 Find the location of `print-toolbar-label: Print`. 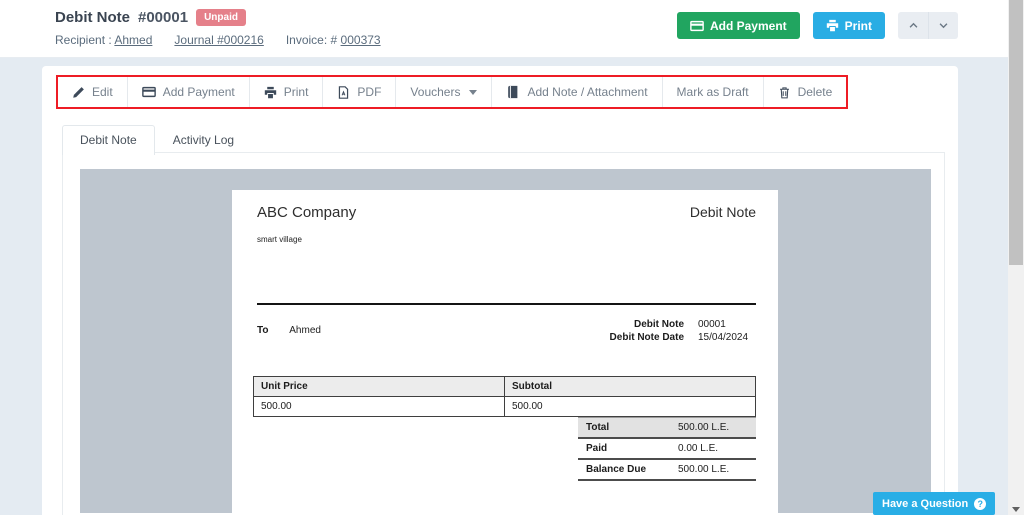

print-toolbar-label: Print is located at coordinates (296, 92).